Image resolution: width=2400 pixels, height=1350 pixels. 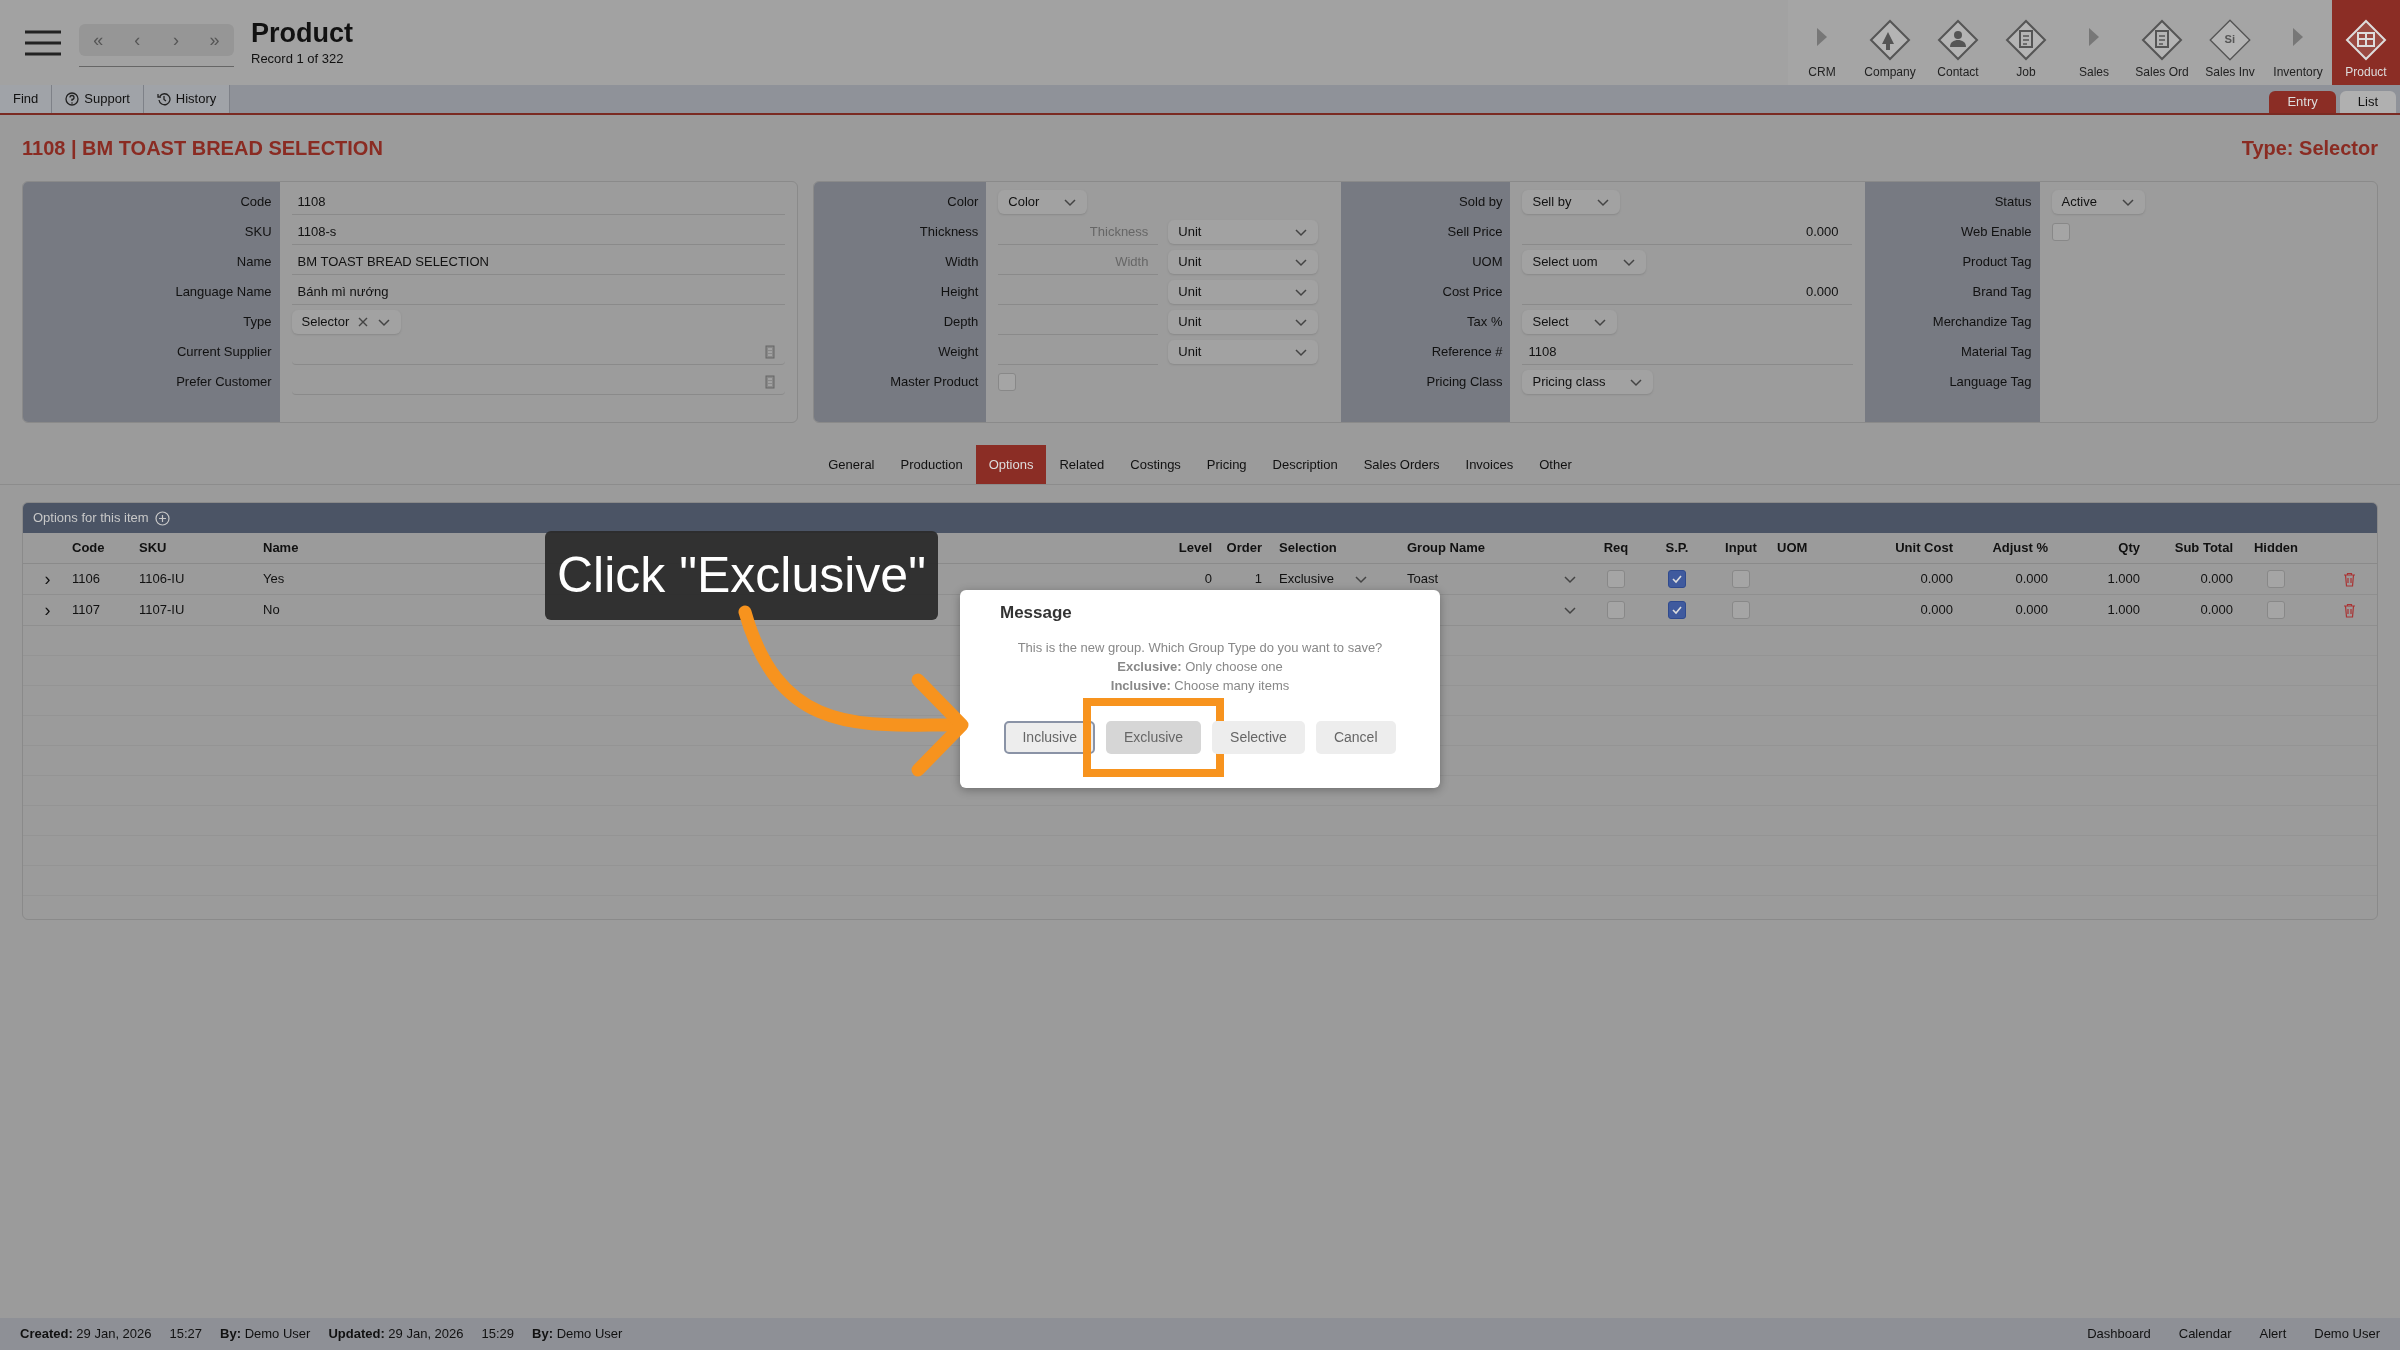 What do you see at coordinates (962, 262) in the screenshot?
I see `field-label: Width` at bounding box center [962, 262].